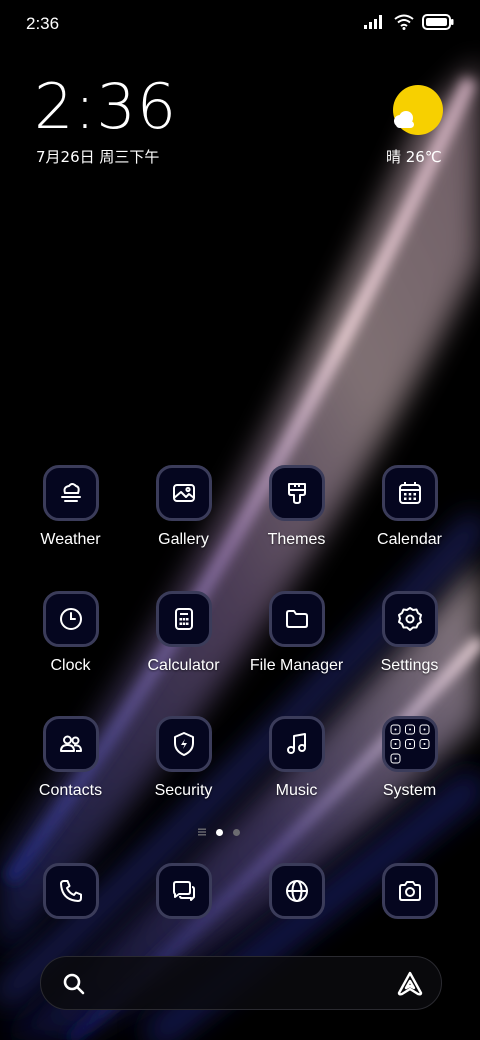  I want to click on app-label: File Manager, so click(296, 665).